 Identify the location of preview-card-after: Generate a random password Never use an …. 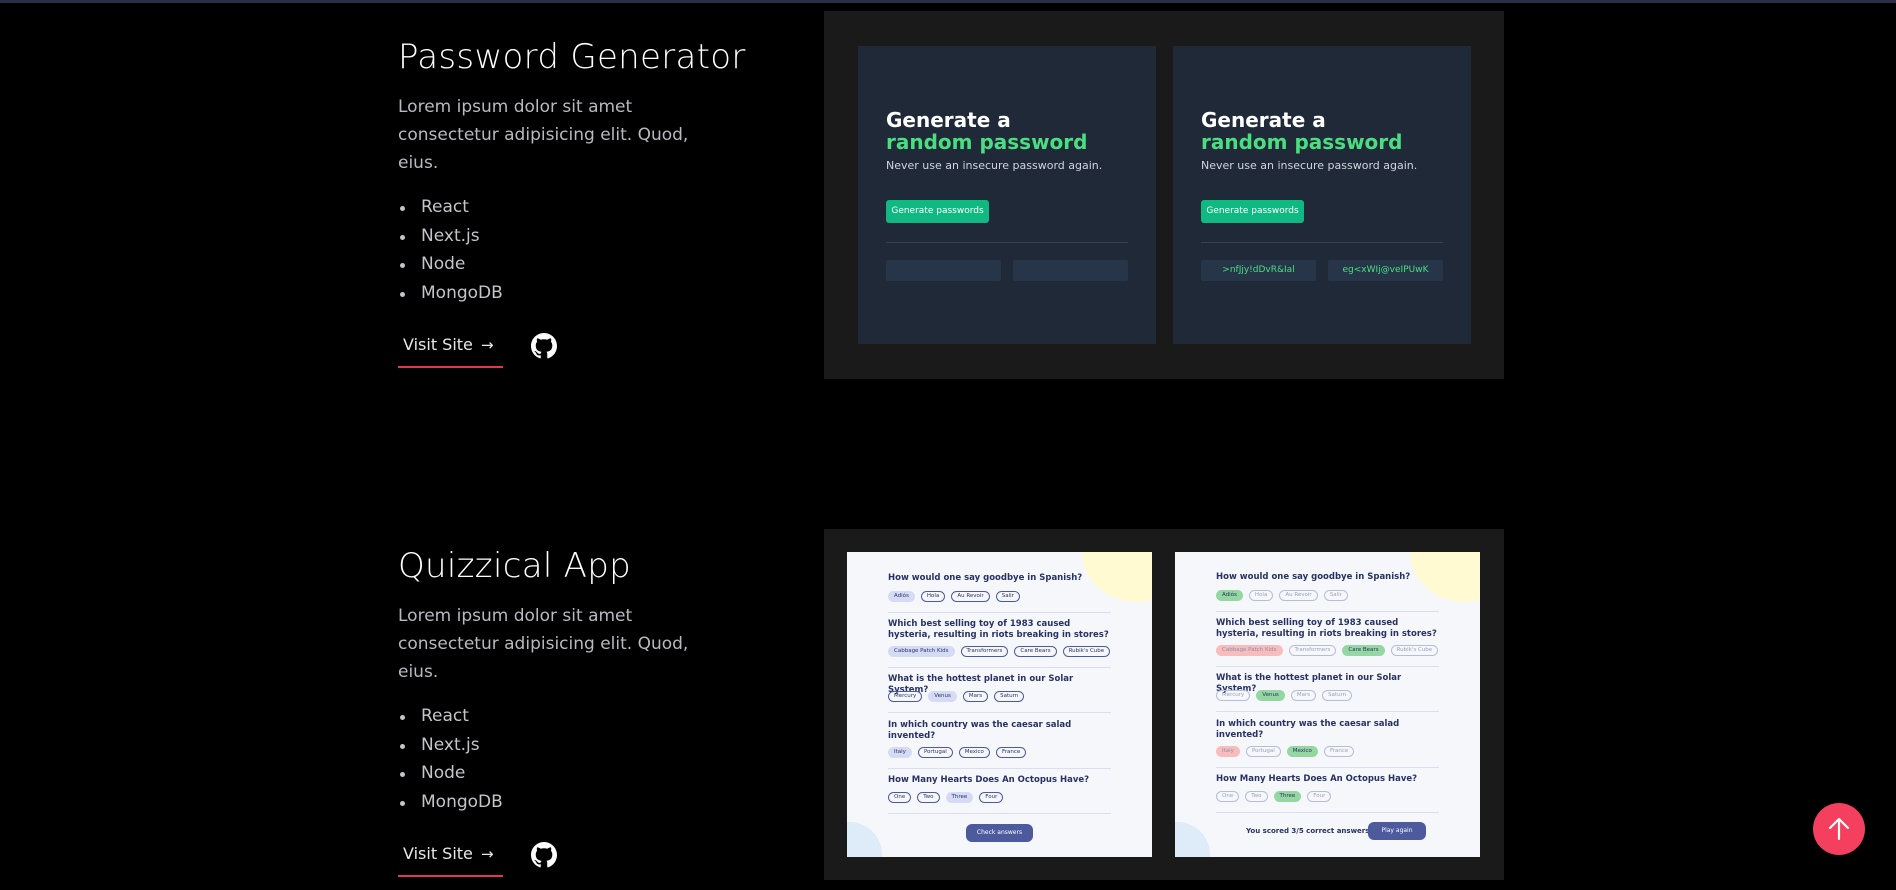
(1322, 195).